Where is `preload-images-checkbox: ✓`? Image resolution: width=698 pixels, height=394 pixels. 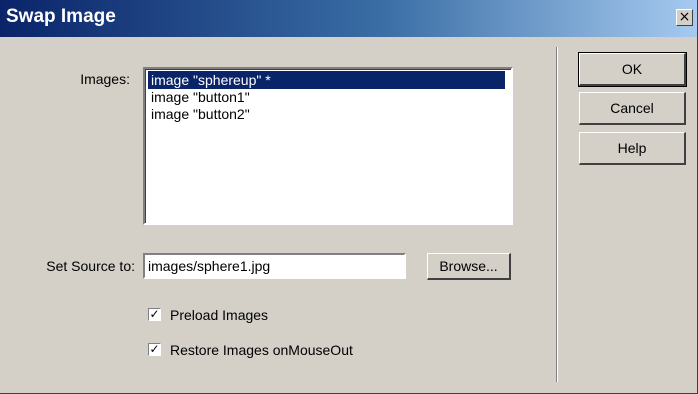
preload-images-checkbox: ✓ is located at coordinates (154, 314).